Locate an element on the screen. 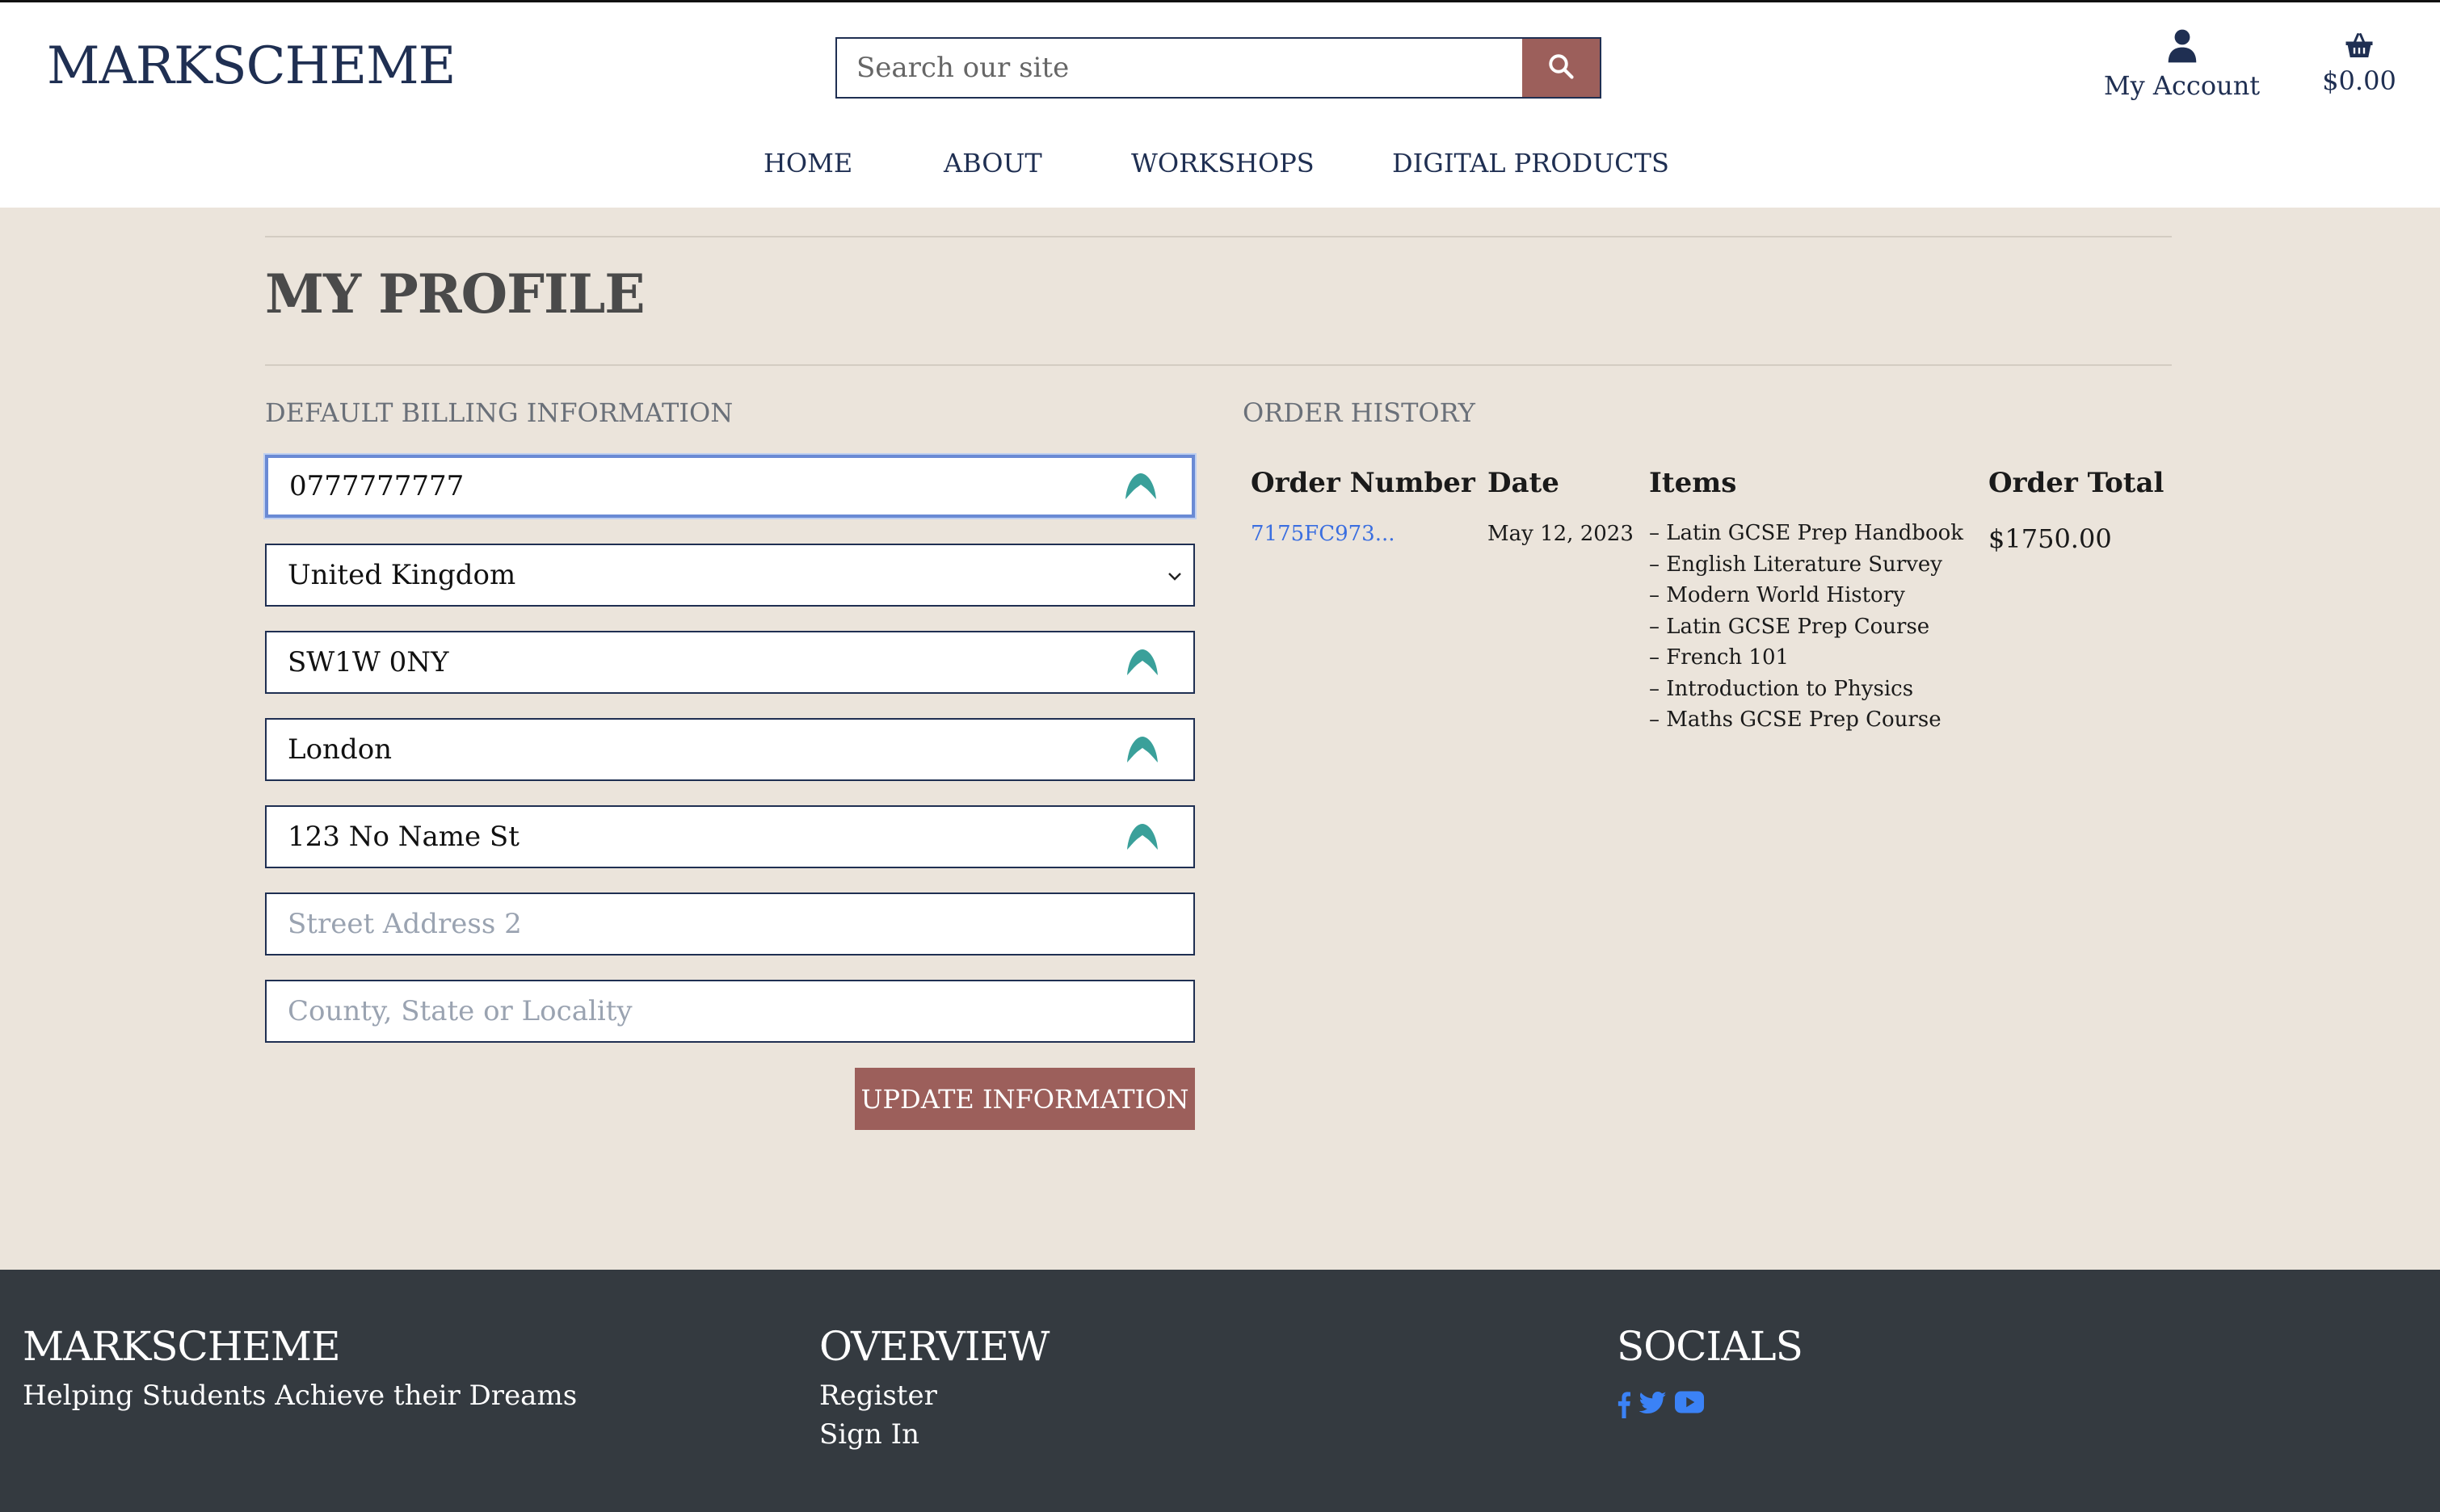  search-button is located at coordinates (1561, 68).